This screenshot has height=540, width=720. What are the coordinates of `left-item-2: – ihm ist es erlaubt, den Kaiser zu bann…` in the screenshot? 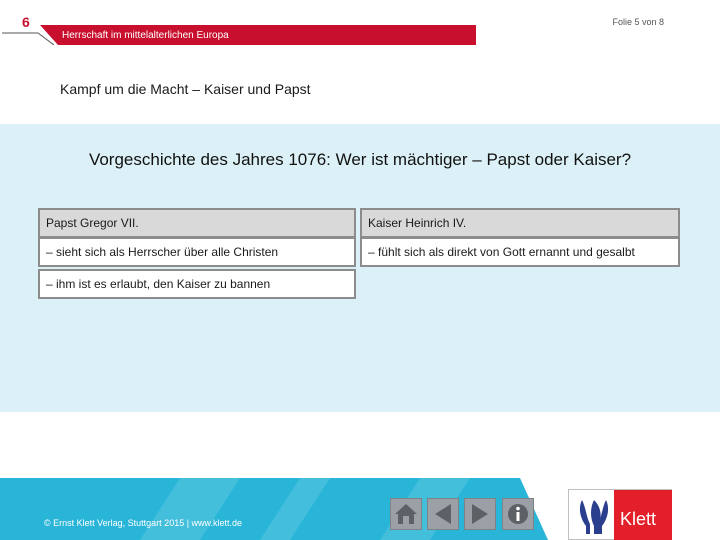 It's located at (197, 284).